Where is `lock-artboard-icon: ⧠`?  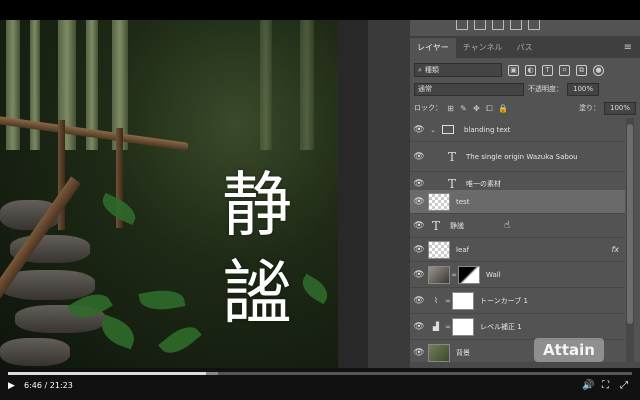
lock-artboard-icon: ⧠ is located at coordinates (489, 108).